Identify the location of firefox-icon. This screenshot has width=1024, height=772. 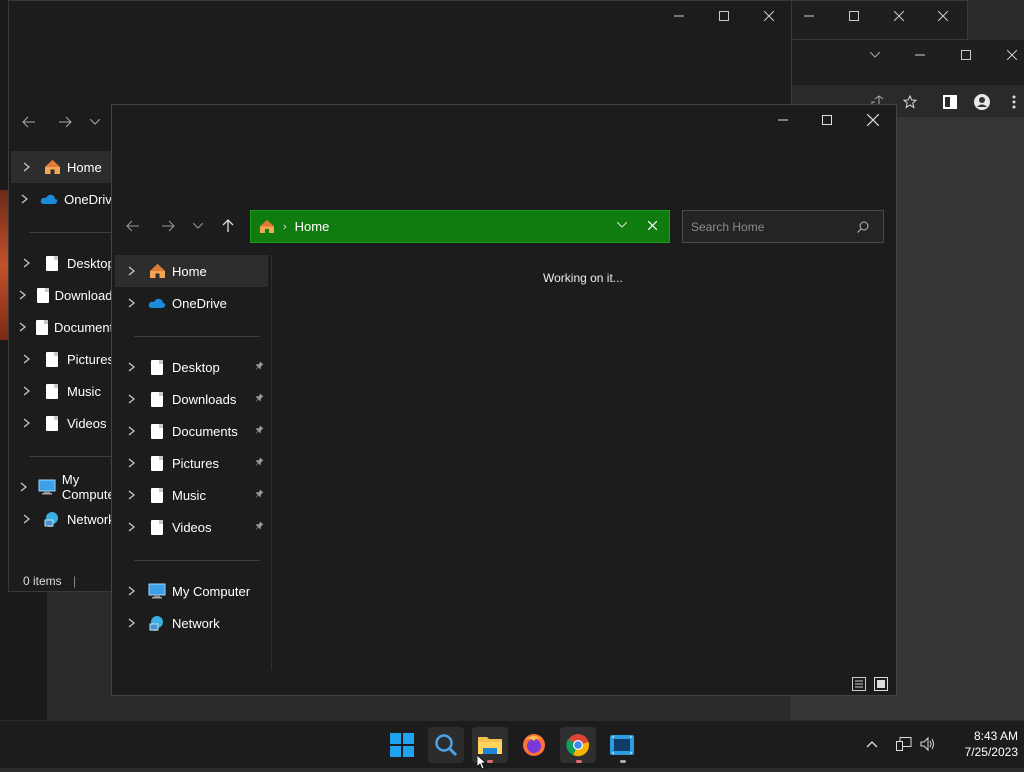
(534, 745).